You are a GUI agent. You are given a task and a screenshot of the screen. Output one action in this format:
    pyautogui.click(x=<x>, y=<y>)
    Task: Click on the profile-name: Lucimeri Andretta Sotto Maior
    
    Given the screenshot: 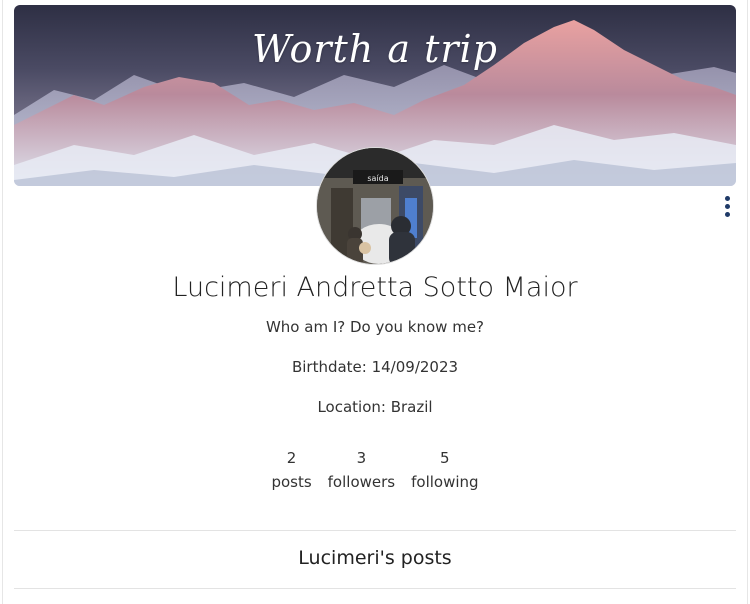 What is the action you would take?
    pyautogui.click(x=375, y=287)
    